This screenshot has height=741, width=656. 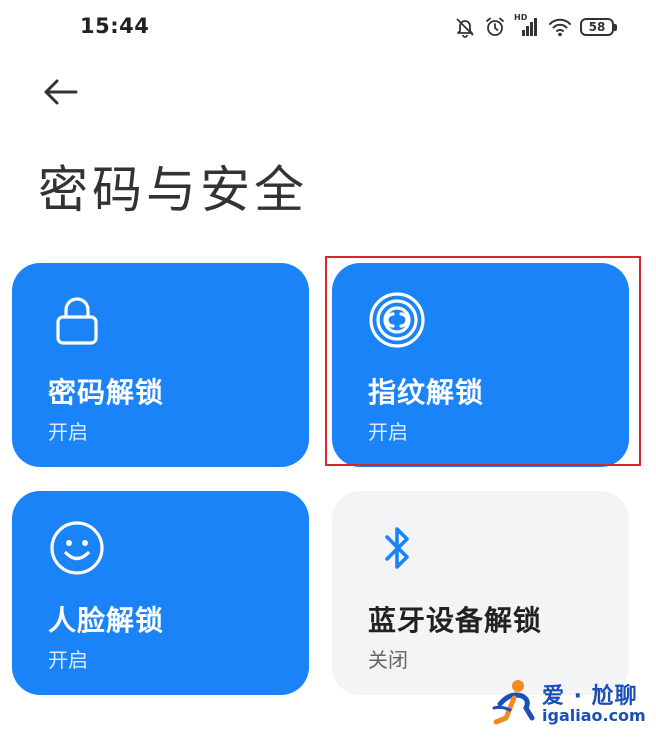 What do you see at coordinates (388, 660) in the screenshot?
I see `card-status: 关闭` at bounding box center [388, 660].